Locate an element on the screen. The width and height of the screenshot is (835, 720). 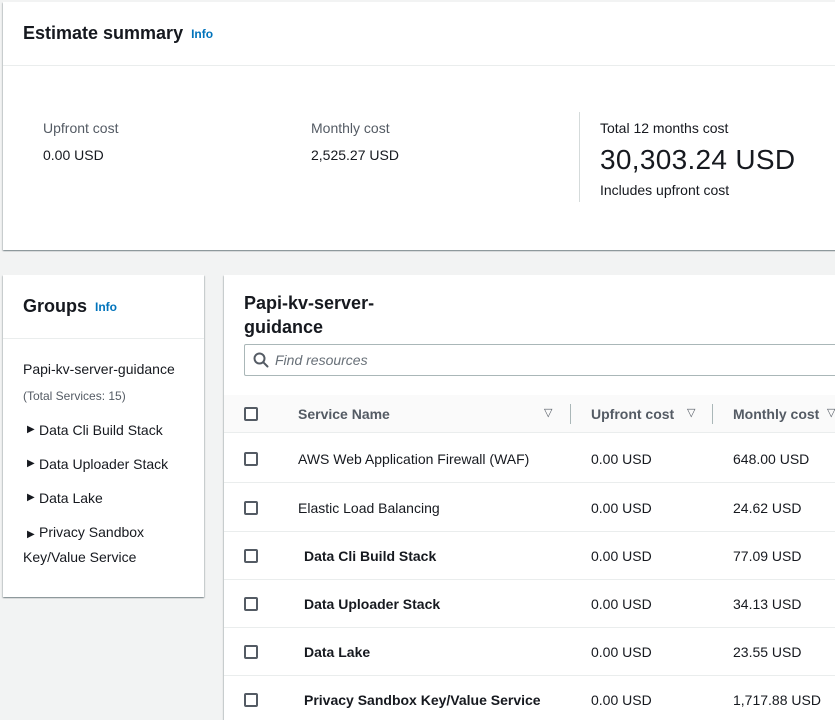
search-icon is located at coordinates (261, 360).